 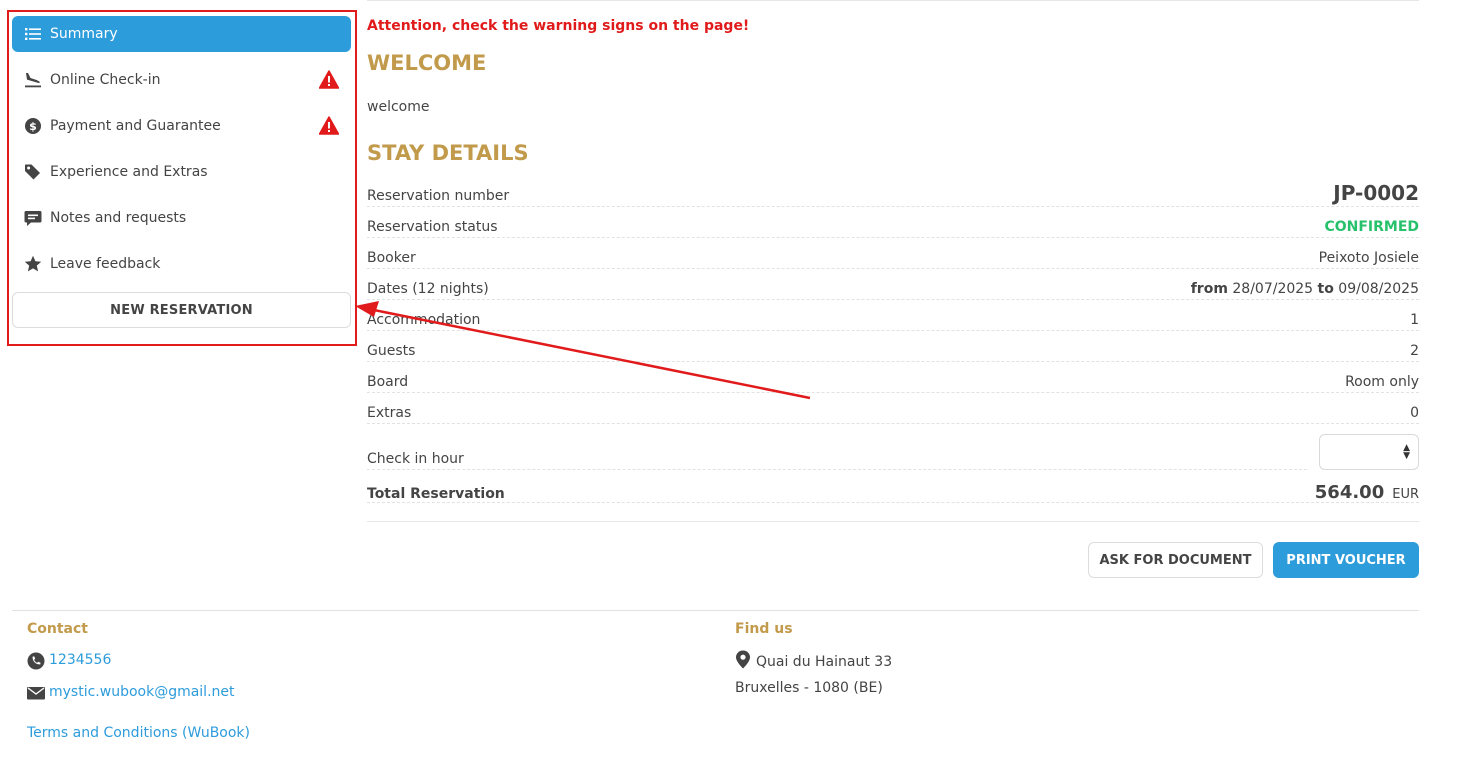 What do you see at coordinates (448, 153) in the screenshot?
I see `stay-details-heading: STAY DETAILS` at bounding box center [448, 153].